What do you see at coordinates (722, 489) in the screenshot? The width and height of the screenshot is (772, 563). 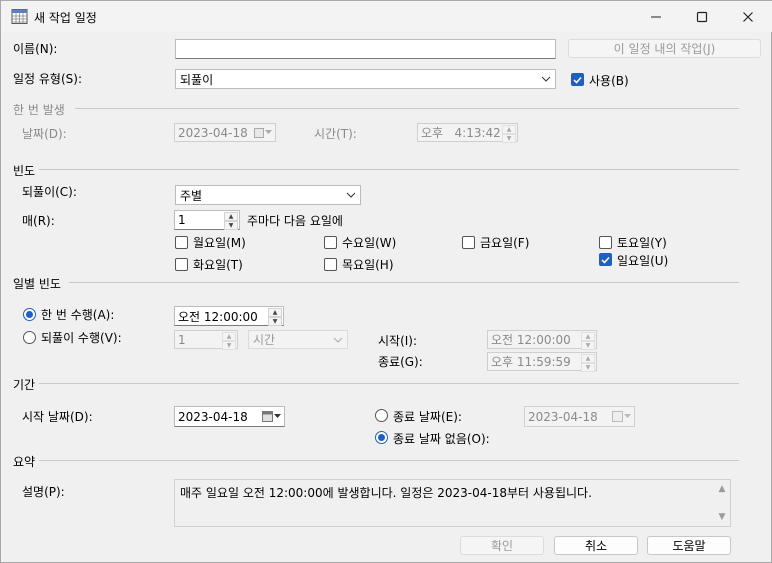 I see `scroll-up-icon: ▲` at bounding box center [722, 489].